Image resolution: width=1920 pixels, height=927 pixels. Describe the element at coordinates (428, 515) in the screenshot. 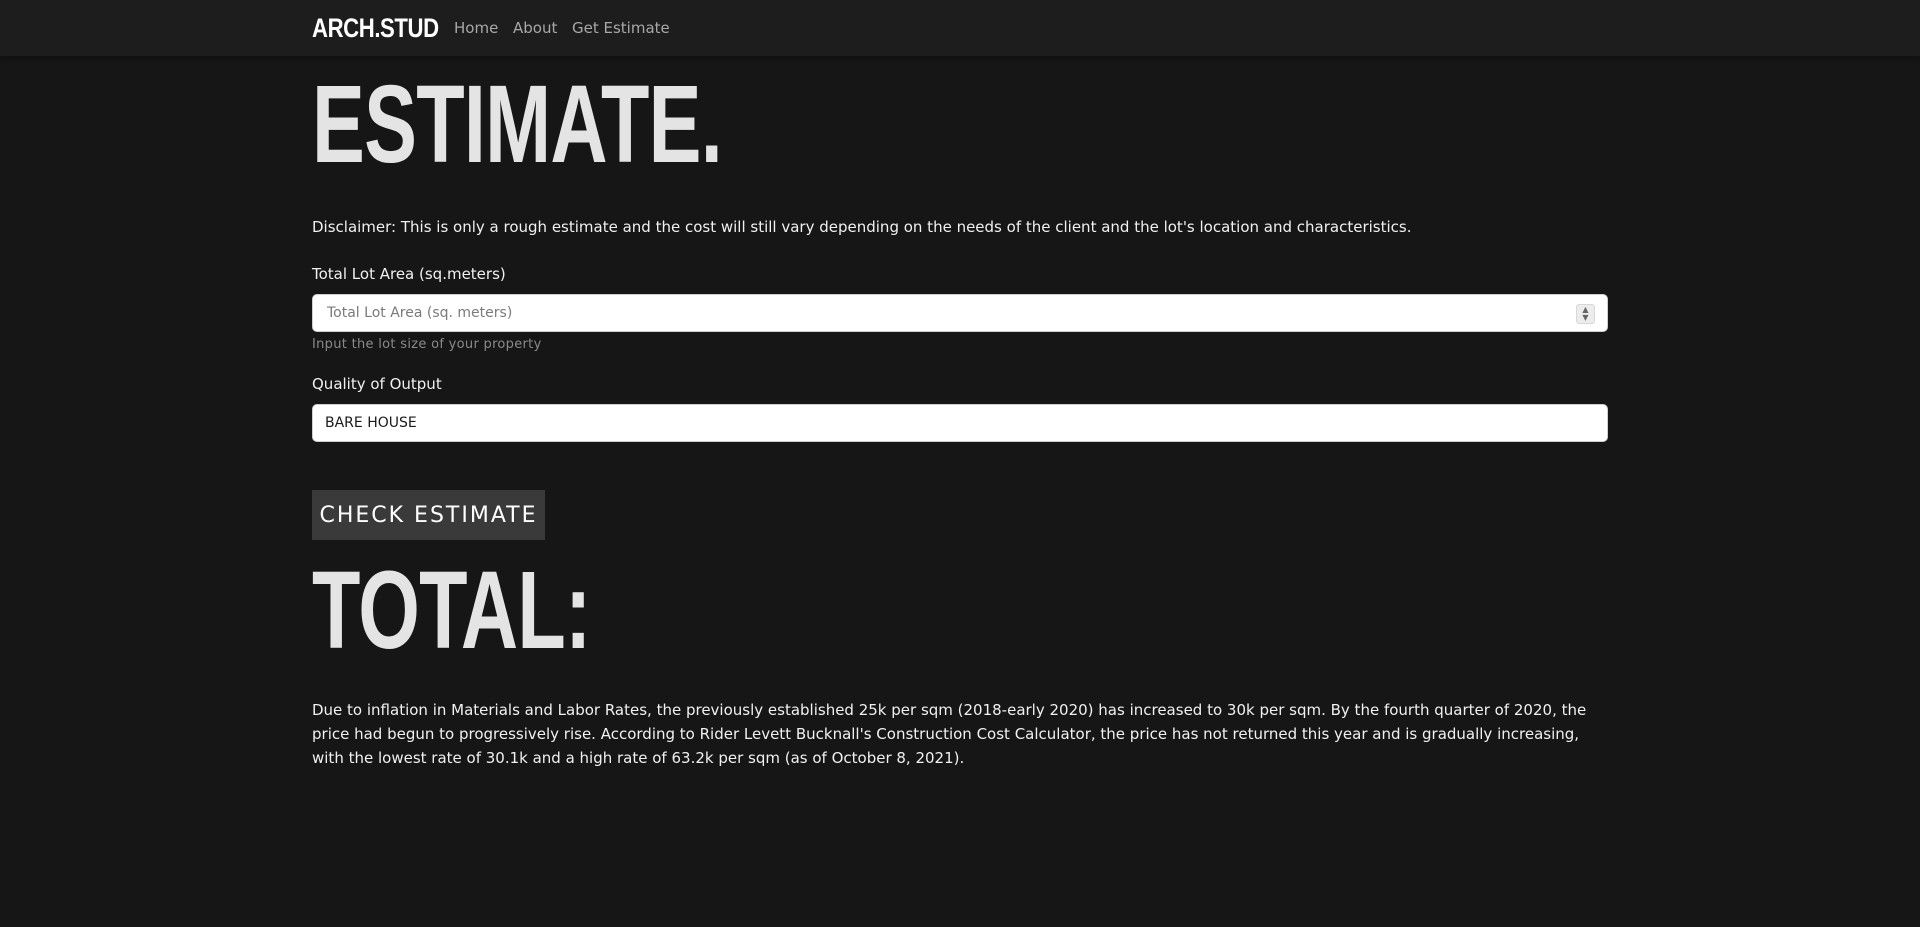

I see `check-estimate-button: CHECK ESTIMATE` at that location.